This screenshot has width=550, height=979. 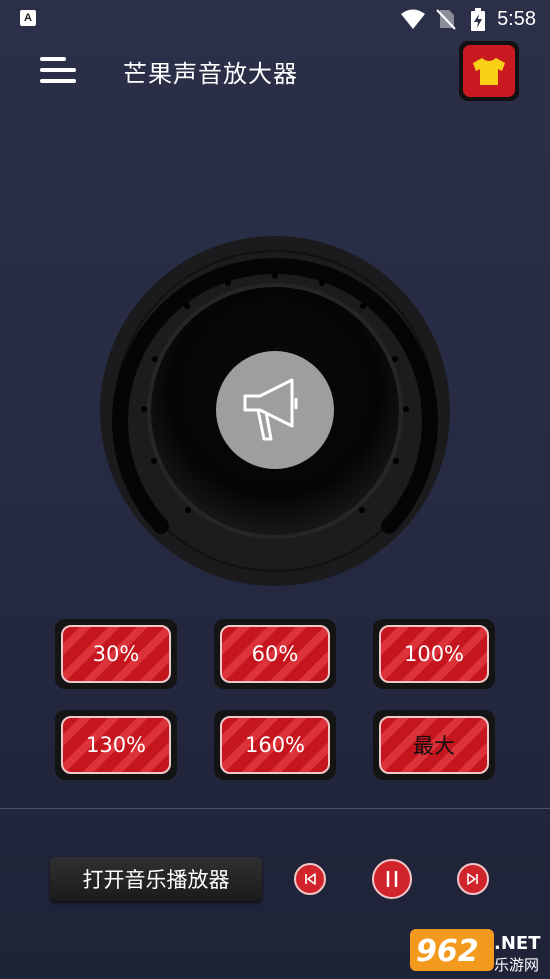 I want to click on preset-160-button: 160%, so click(x=275, y=745).